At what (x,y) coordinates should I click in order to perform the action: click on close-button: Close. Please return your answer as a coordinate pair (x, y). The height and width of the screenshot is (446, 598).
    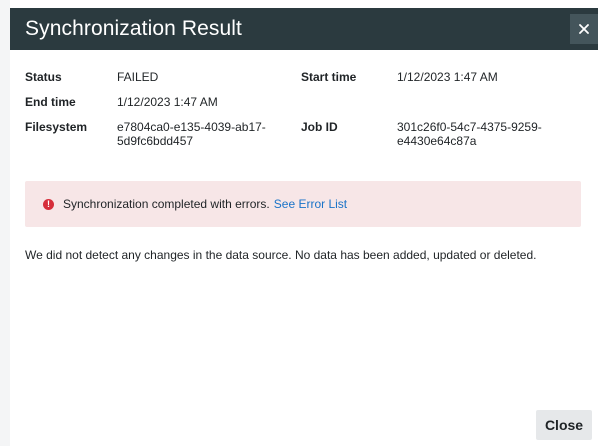
    Looking at the image, I should click on (564, 425).